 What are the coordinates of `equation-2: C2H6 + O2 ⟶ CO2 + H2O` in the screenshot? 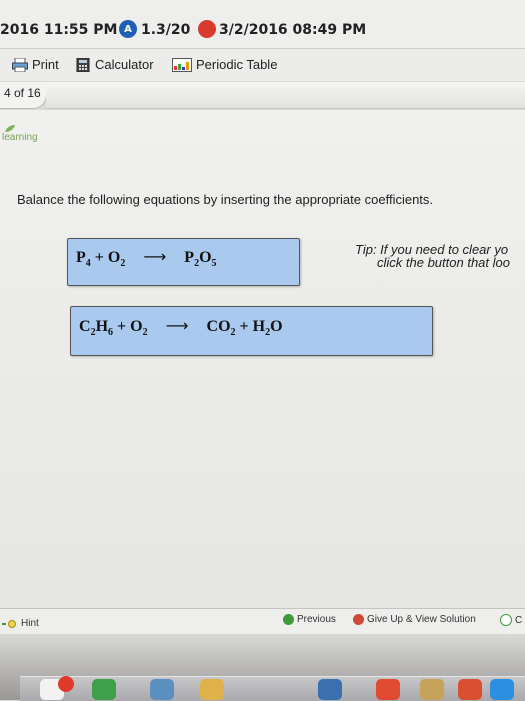 It's located at (181, 327).